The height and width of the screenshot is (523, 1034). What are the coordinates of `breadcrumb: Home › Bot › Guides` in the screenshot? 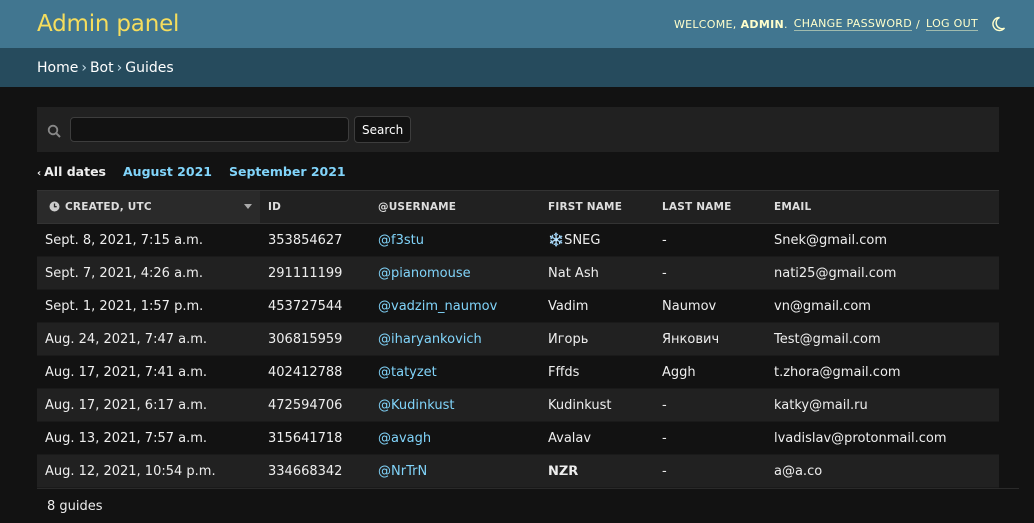 It's located at (517, 67).